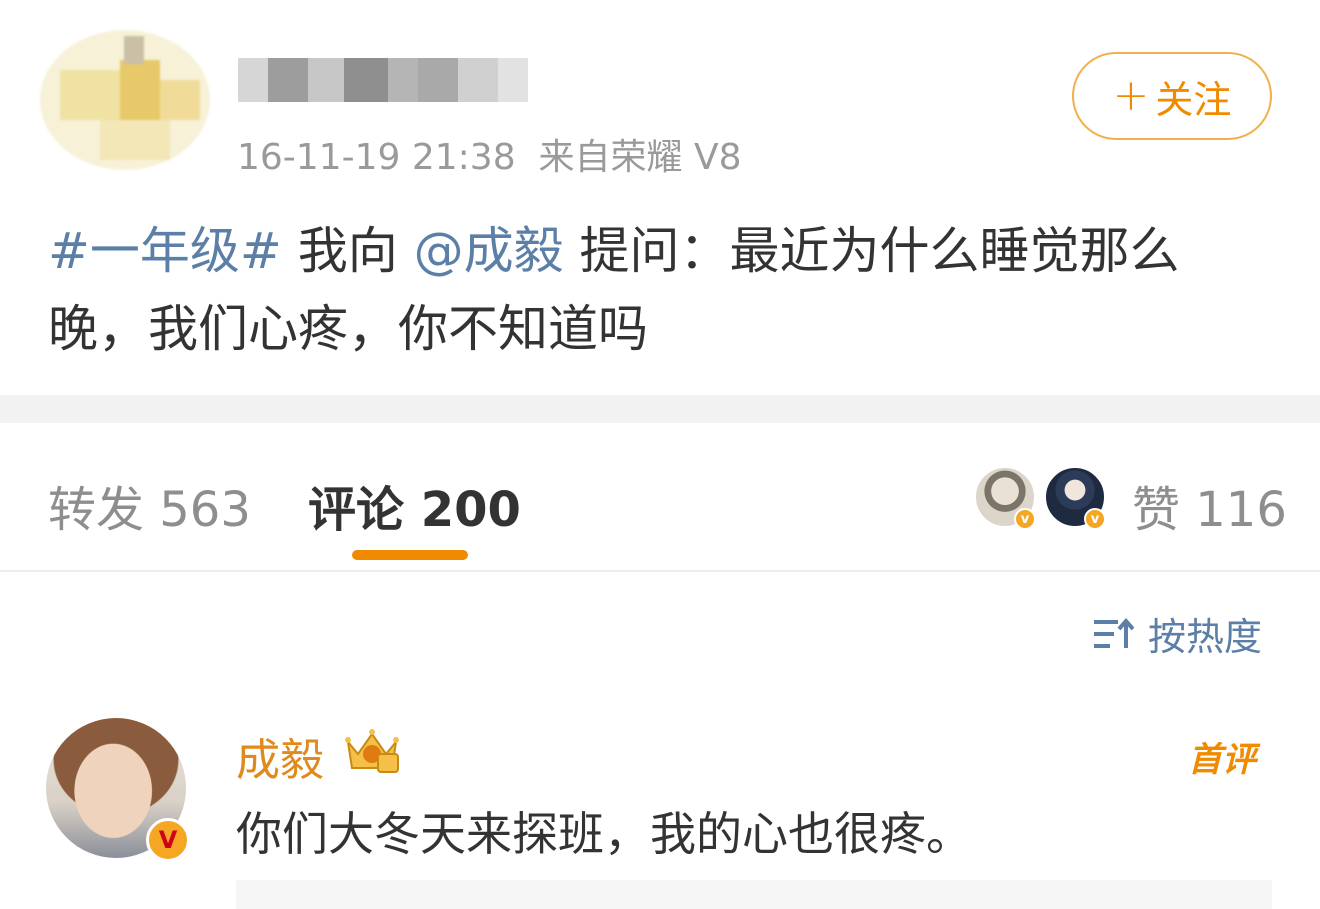  I want to click on tab-comment: 评论 200, so click(414, 505).